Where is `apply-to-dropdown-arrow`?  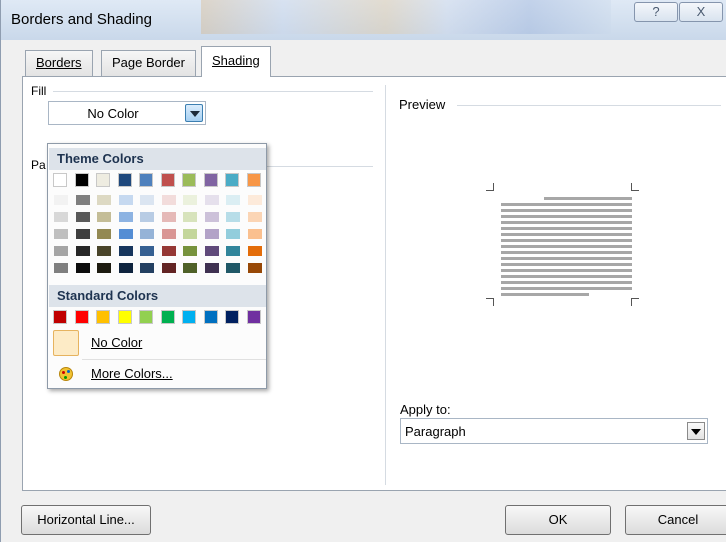 apply-to-dropdown-arrow is located at coordinates (696, 431).